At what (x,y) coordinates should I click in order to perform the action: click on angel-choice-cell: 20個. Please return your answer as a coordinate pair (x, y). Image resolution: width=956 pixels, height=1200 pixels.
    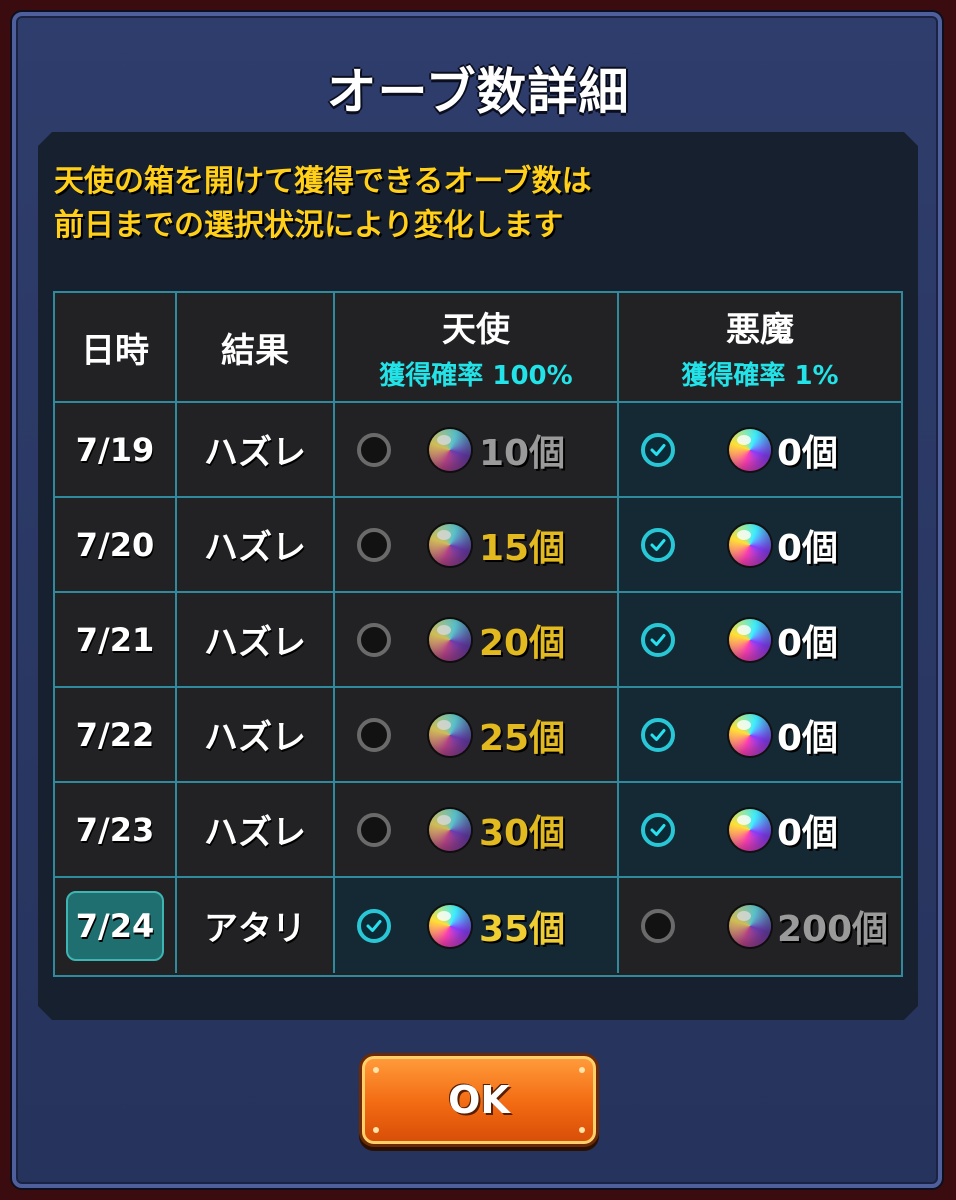
    Looking at the image, I should click on (477, 639).